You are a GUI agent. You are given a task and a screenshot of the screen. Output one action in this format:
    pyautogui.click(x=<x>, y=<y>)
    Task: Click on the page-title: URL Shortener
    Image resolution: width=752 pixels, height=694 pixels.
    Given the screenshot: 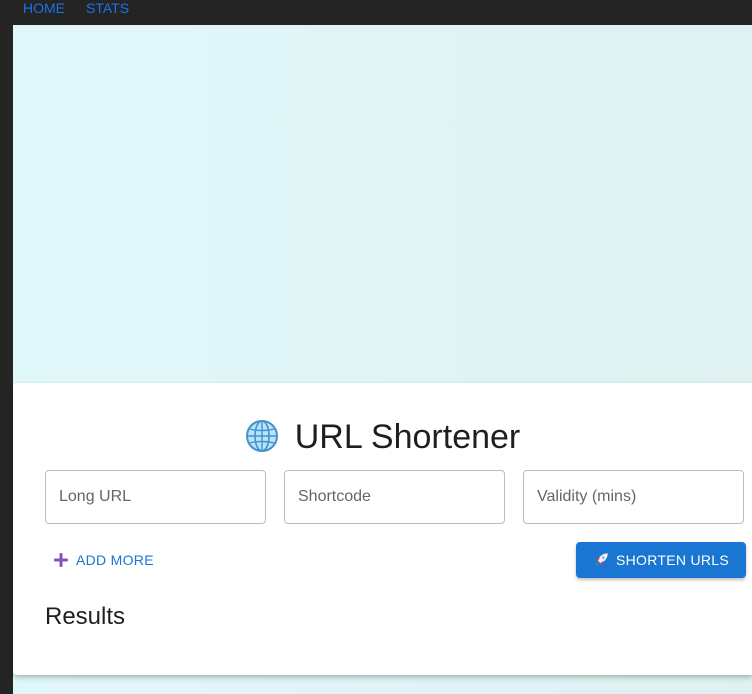 What is the action you would take?
    pyautogui.click(x=382, y=437)
    